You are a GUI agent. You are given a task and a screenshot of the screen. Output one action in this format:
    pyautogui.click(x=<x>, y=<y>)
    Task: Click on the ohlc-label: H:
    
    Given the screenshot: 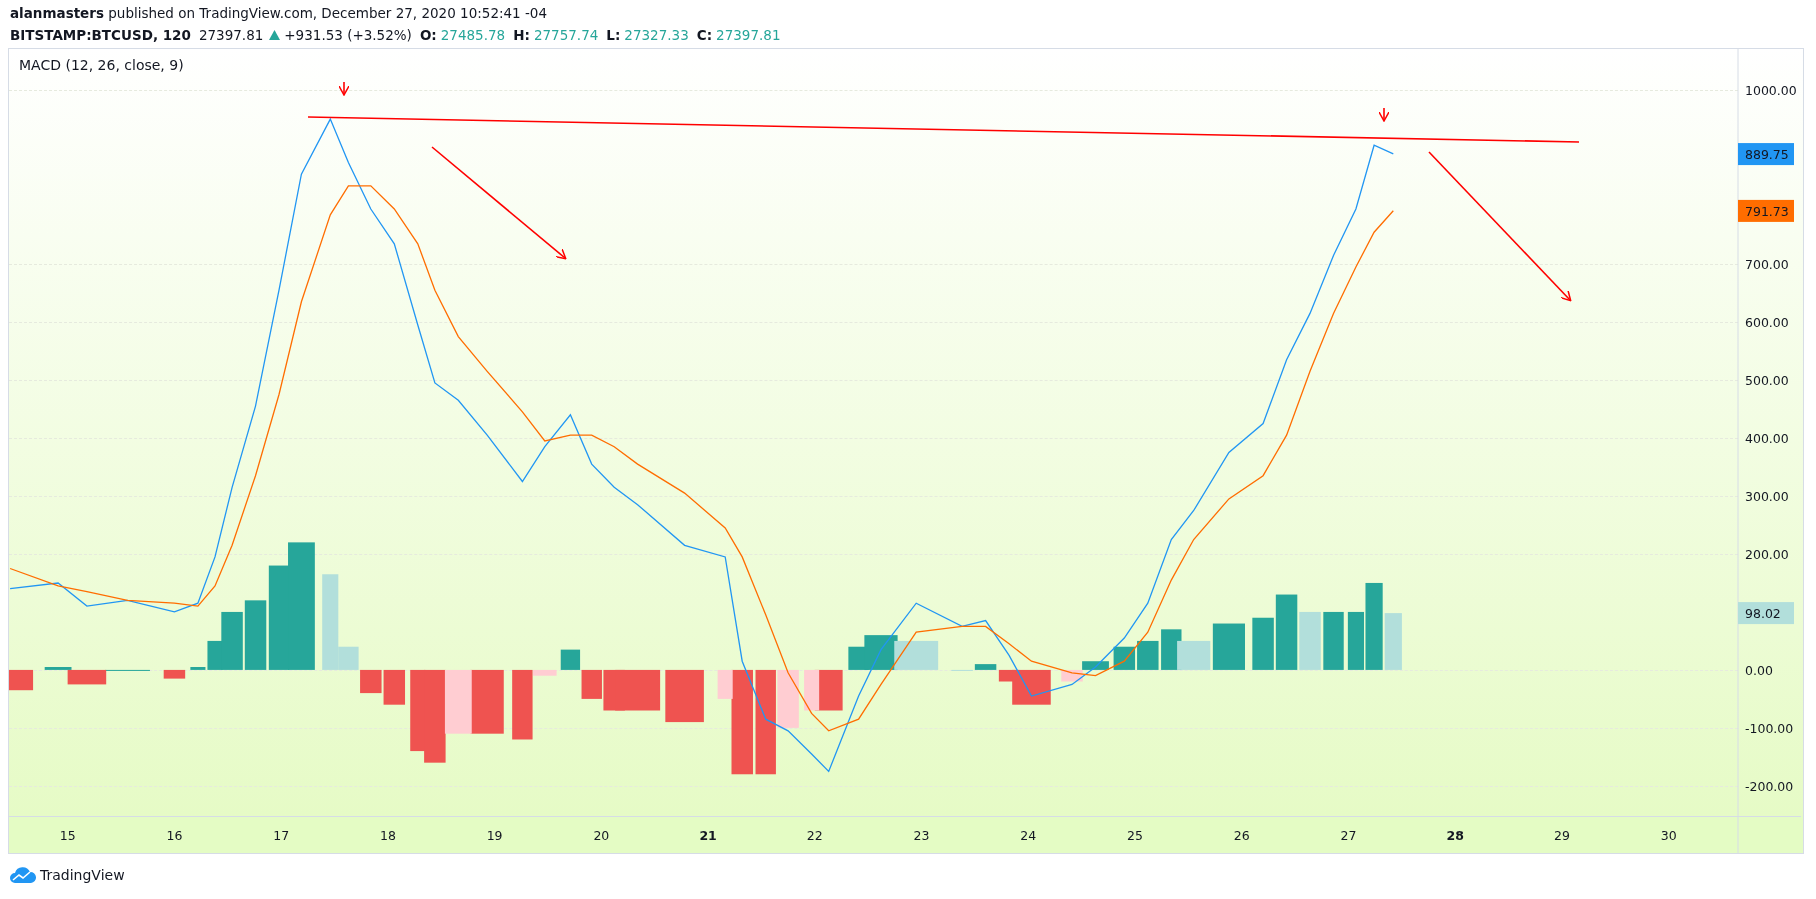 What is the action you would take?
    pyautogui.click(x=521, y=35)
    